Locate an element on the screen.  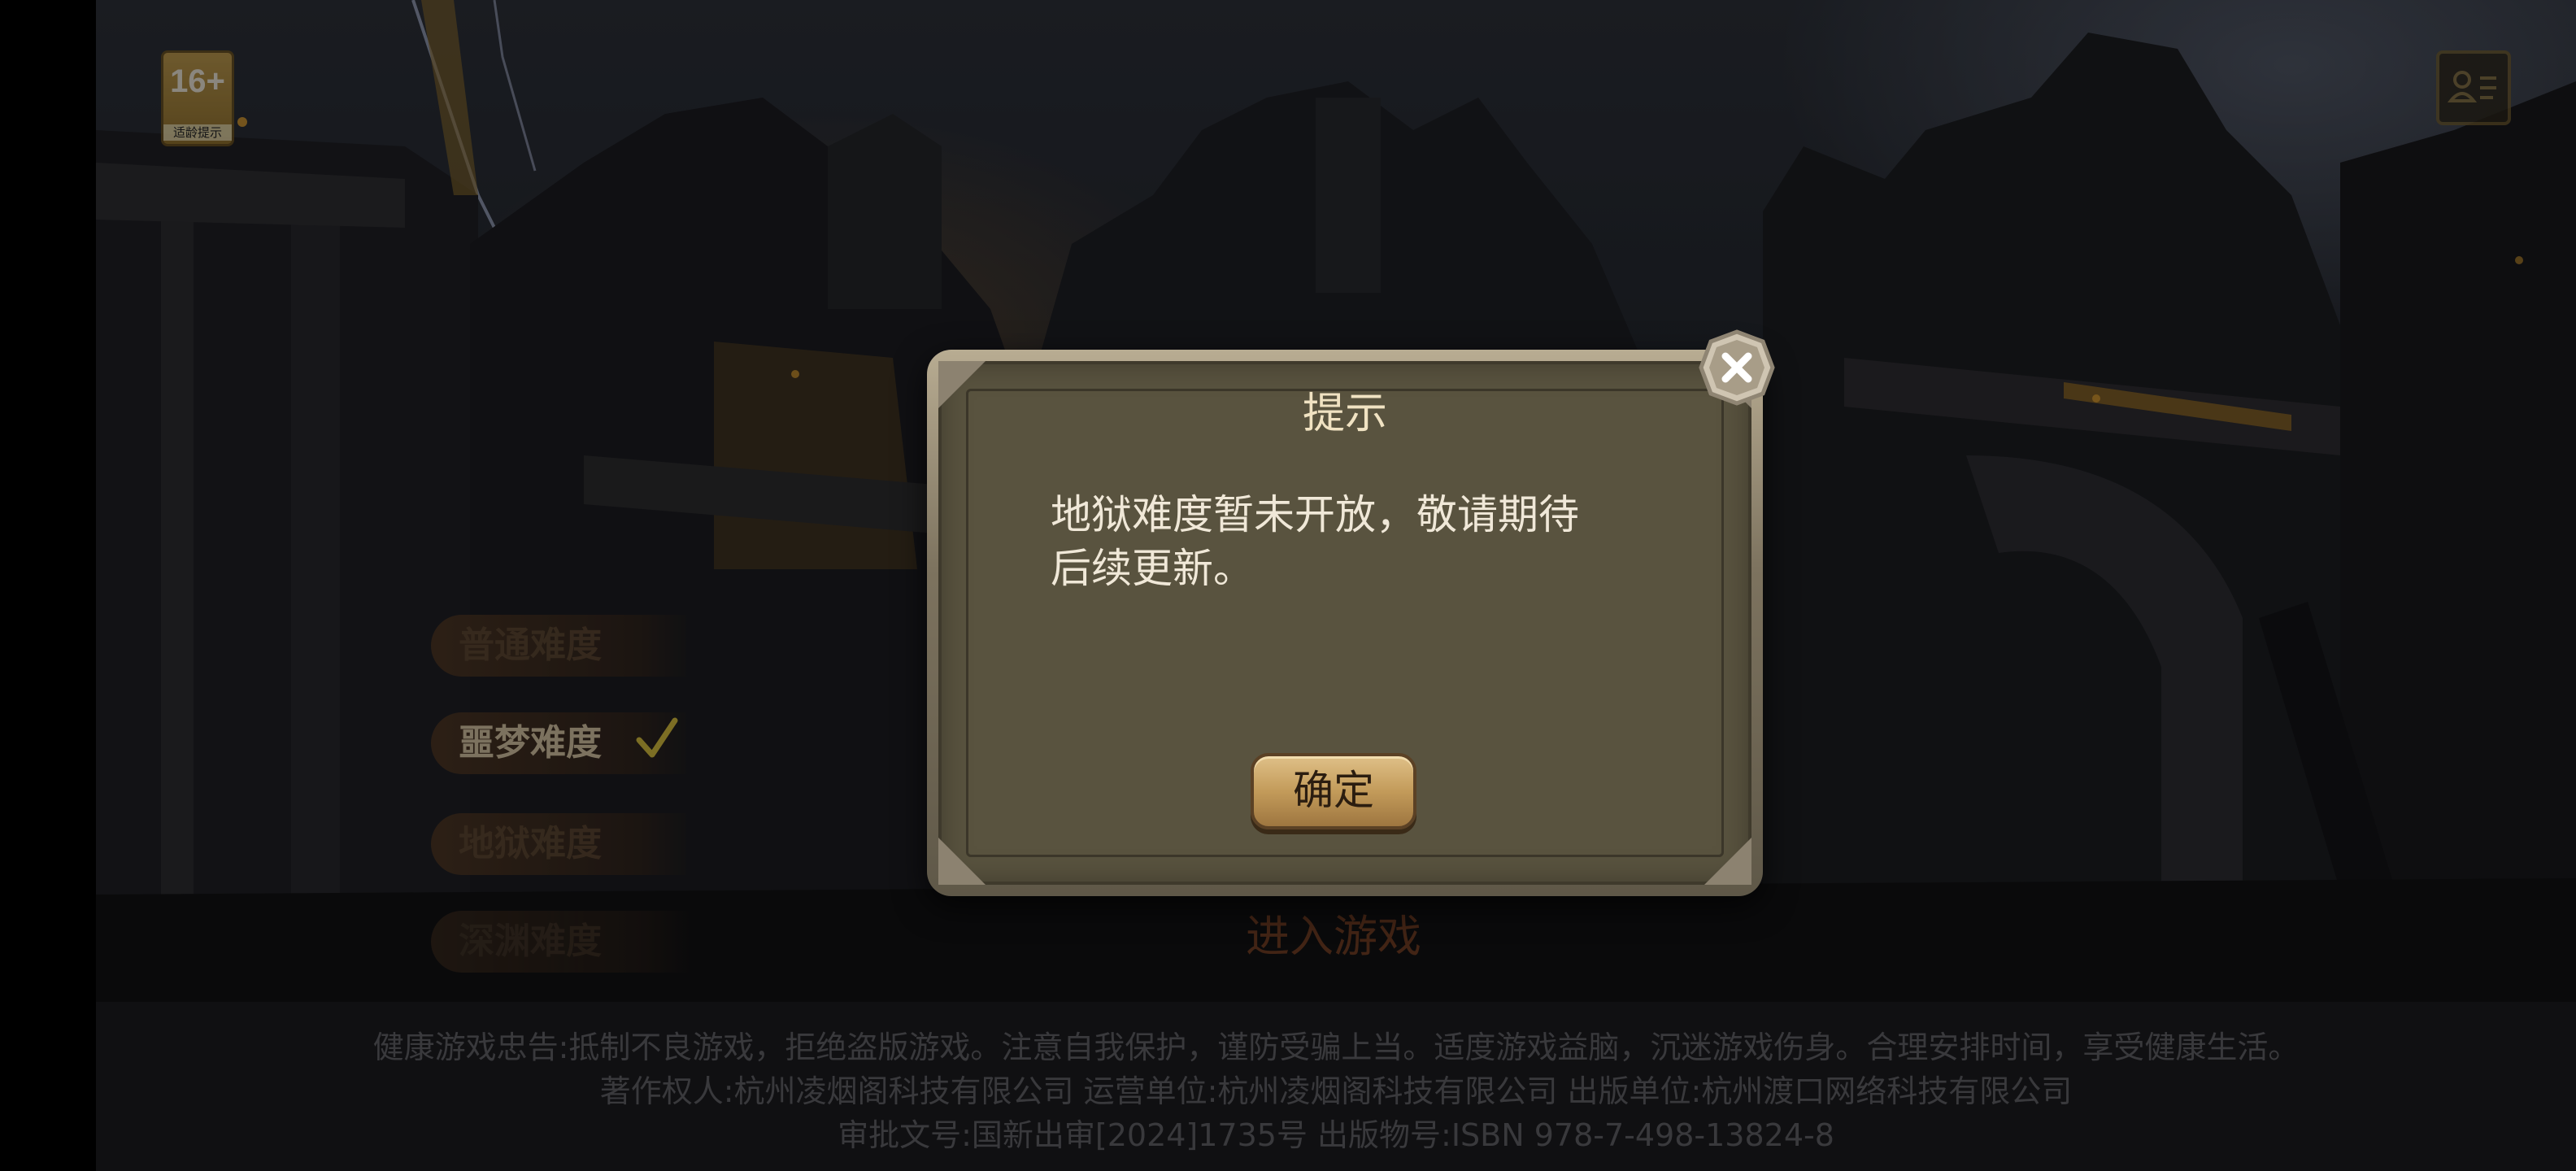
dialog-title: 提示 is located at coordinates (1345, 414).